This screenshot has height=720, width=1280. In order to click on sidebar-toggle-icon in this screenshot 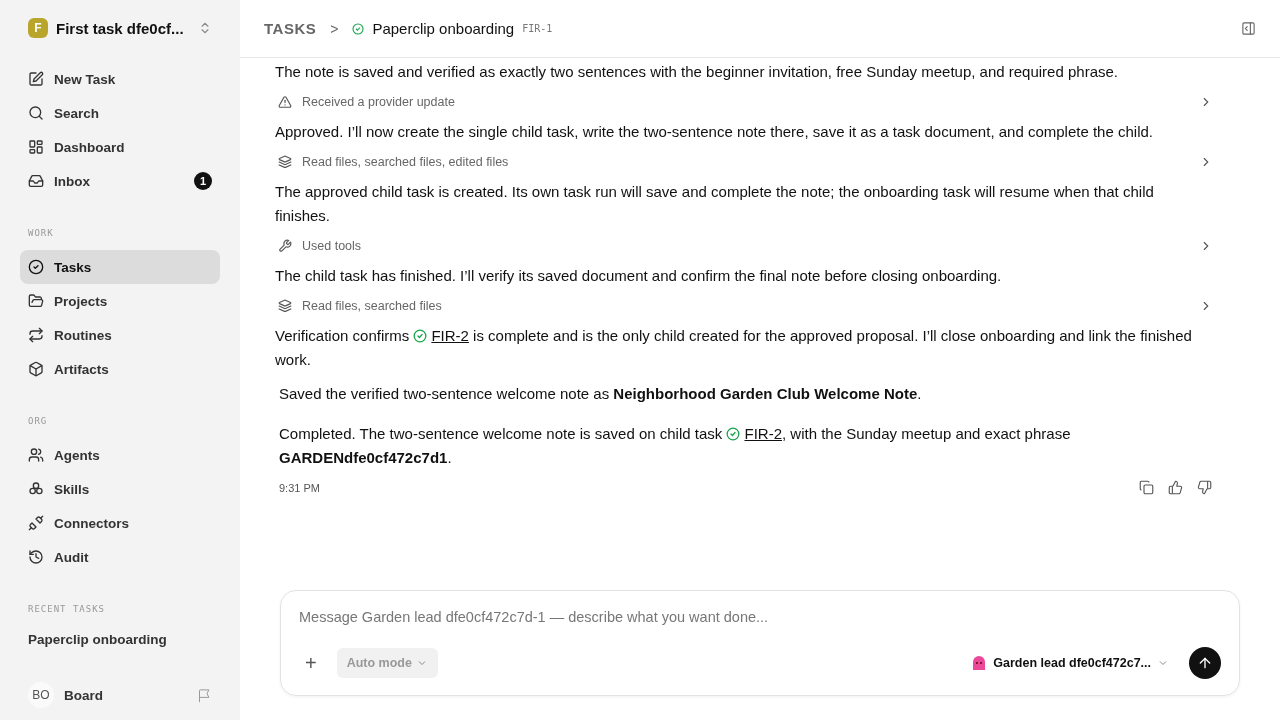, I will do `click(1248, 28)`.